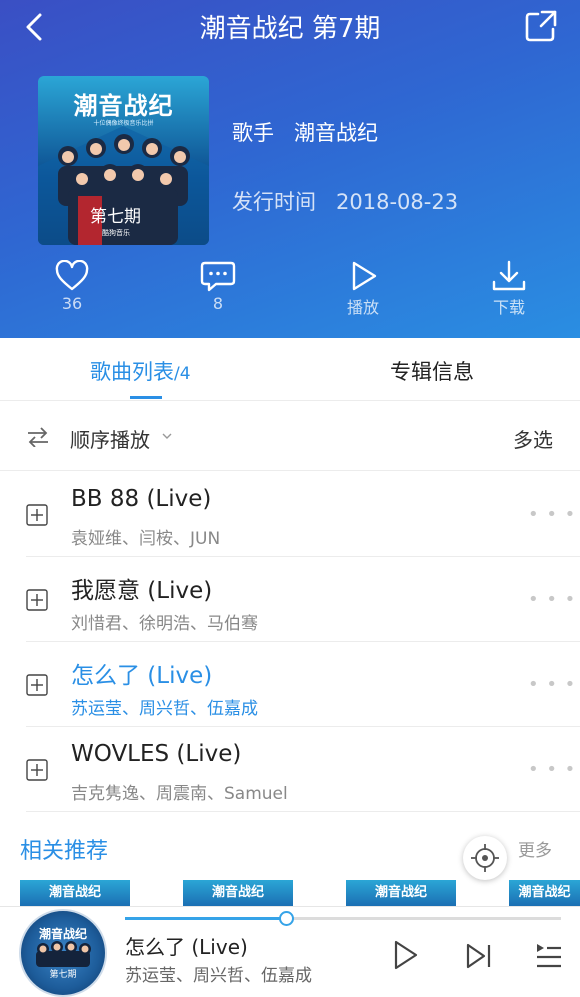 The height and width of the screenshot is (997, 580). What do you see at coordinates (290, 769) in the screenshot?
I see `song-row: WOVLES (Live) 吉克隽逸、周震南、Samuel • • •` at bounding box center [290, 769].